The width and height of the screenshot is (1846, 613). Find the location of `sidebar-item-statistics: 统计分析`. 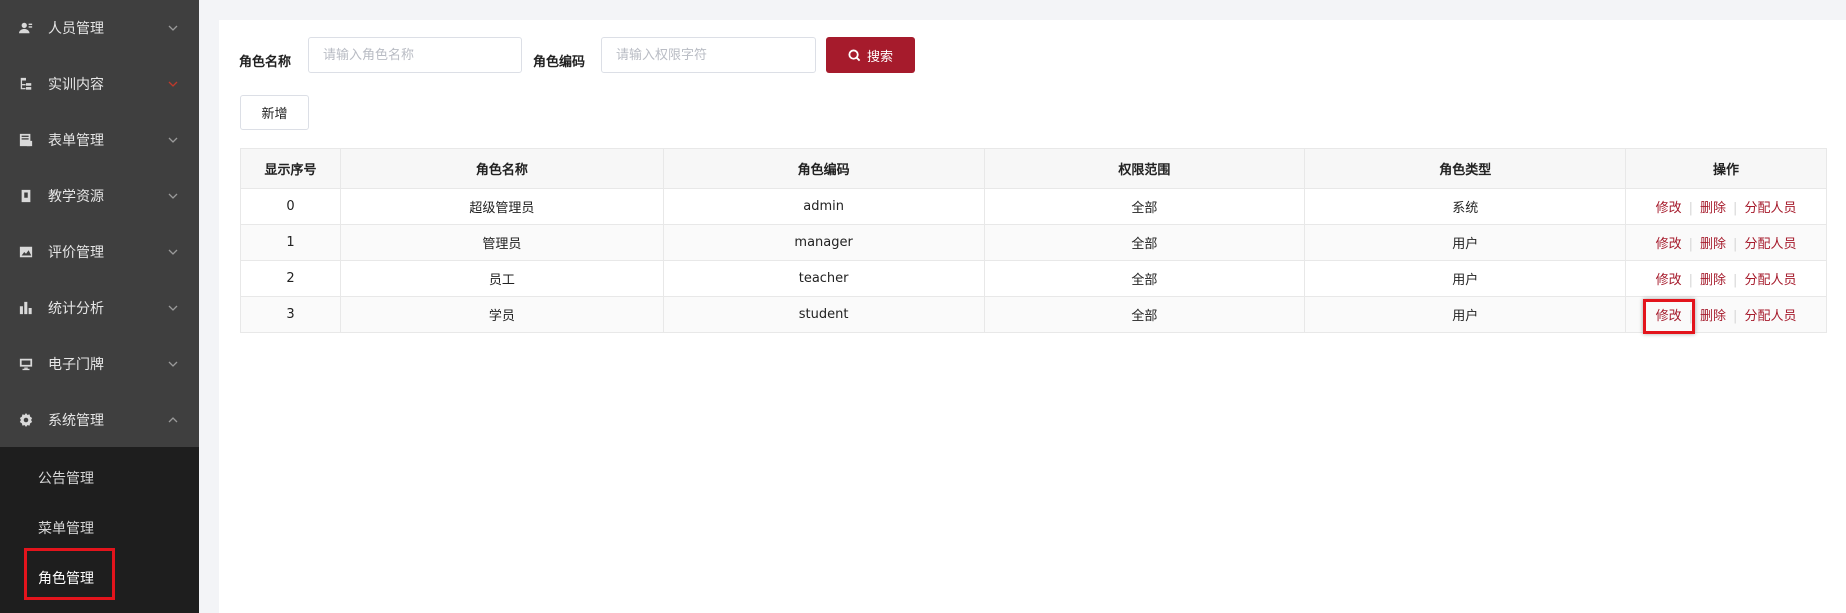

sidebar-item-statistics: 统计分析 is located at coordinates (99, 308).